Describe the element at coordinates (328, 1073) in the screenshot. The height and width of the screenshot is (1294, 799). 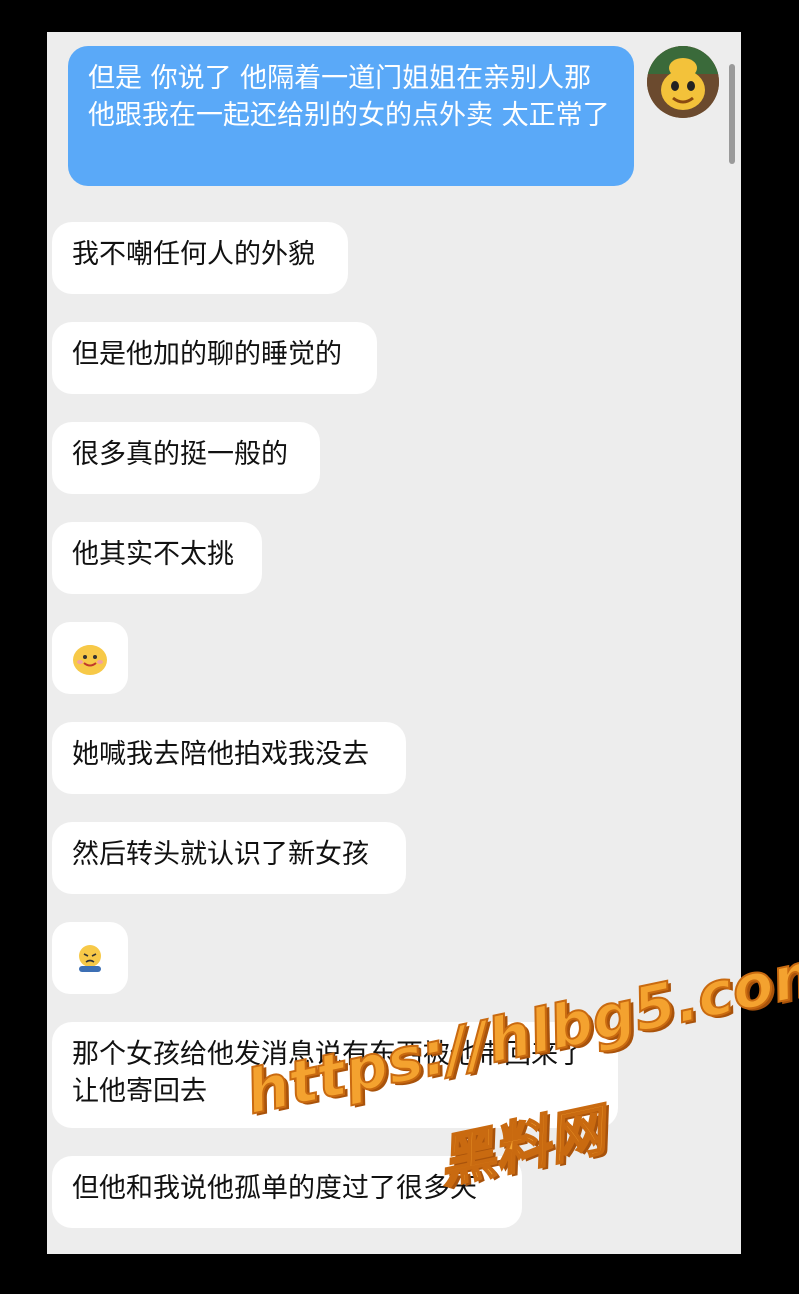
I see `message-text: 那个女孩给他发消息说有东西被他带回来了 让他寄回去` at that location.